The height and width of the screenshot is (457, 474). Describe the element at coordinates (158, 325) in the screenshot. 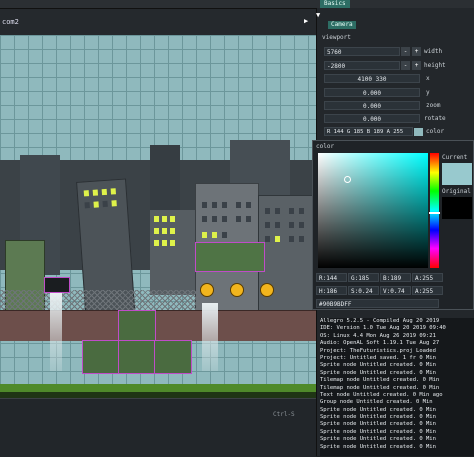

I see `brick-wall` at that location.